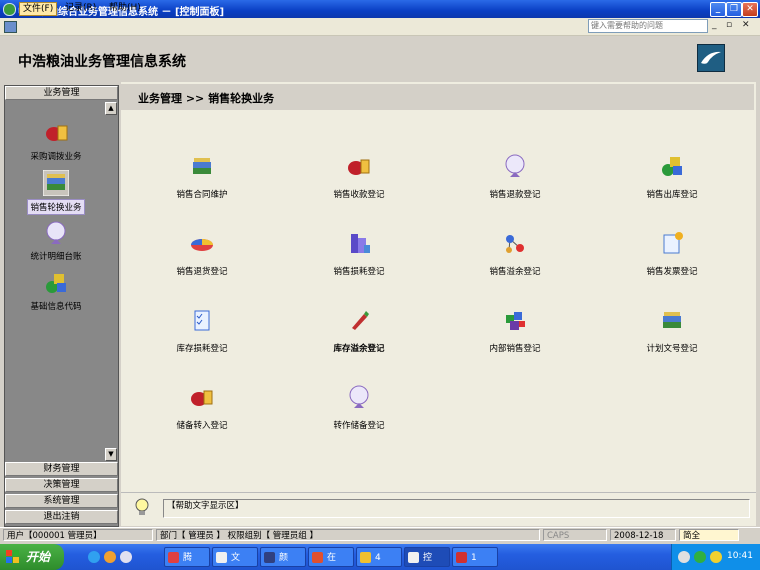  What do you see at coordinates (110, 557) in the screenshot?
I see `quicklaunch-media-icon` at bounding box center [110, 557].